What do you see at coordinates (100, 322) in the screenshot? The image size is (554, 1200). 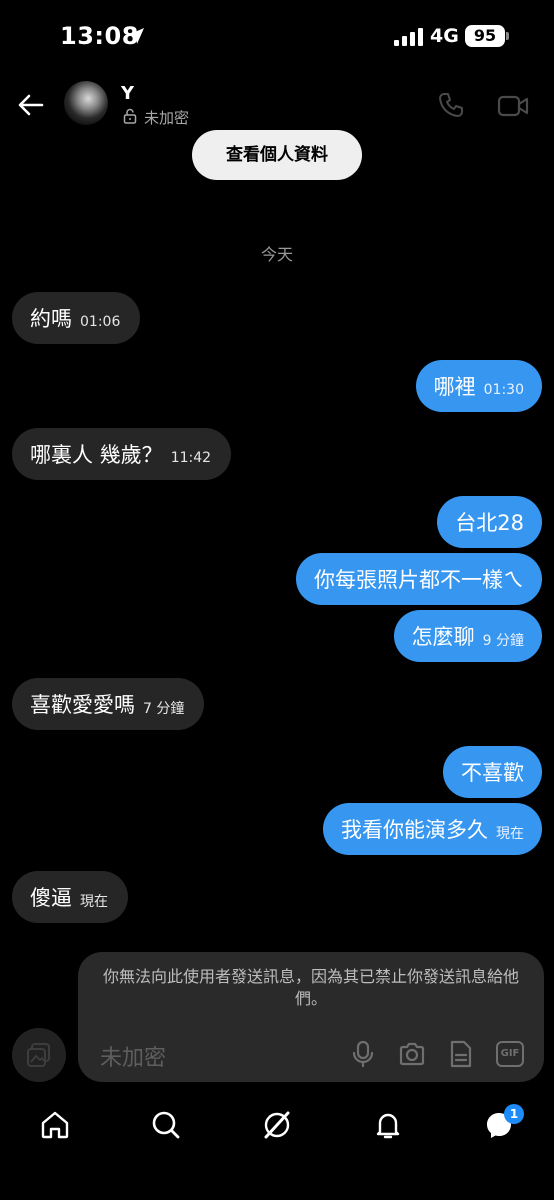 I see `message-time: 01:06` at bounding box center [100, 322].